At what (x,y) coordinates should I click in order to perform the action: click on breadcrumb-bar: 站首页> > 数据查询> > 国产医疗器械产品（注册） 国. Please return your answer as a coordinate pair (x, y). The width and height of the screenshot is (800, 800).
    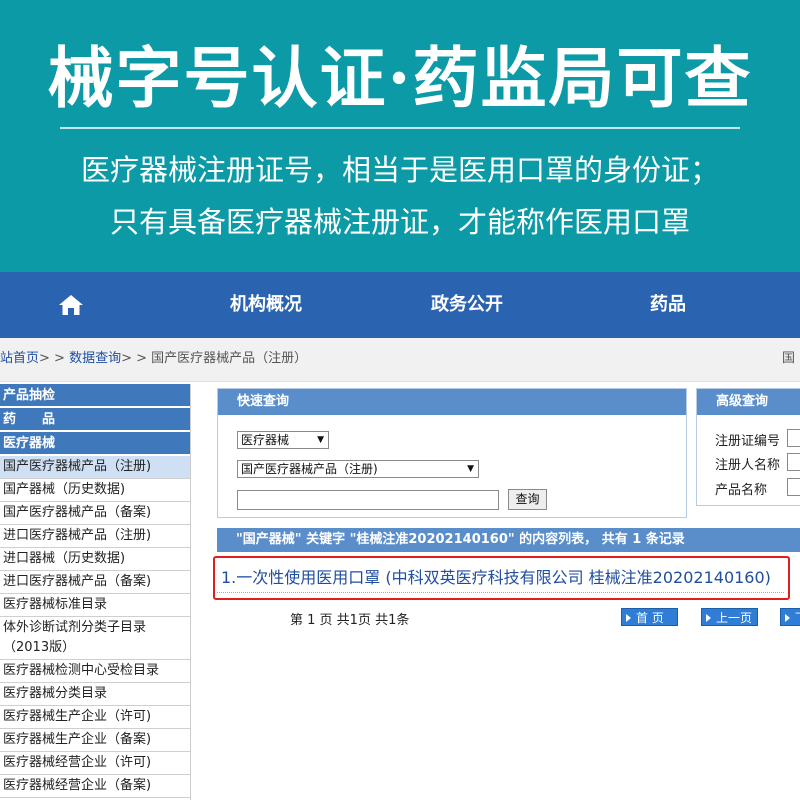
    Looking at the image, I should click on (400, 360).